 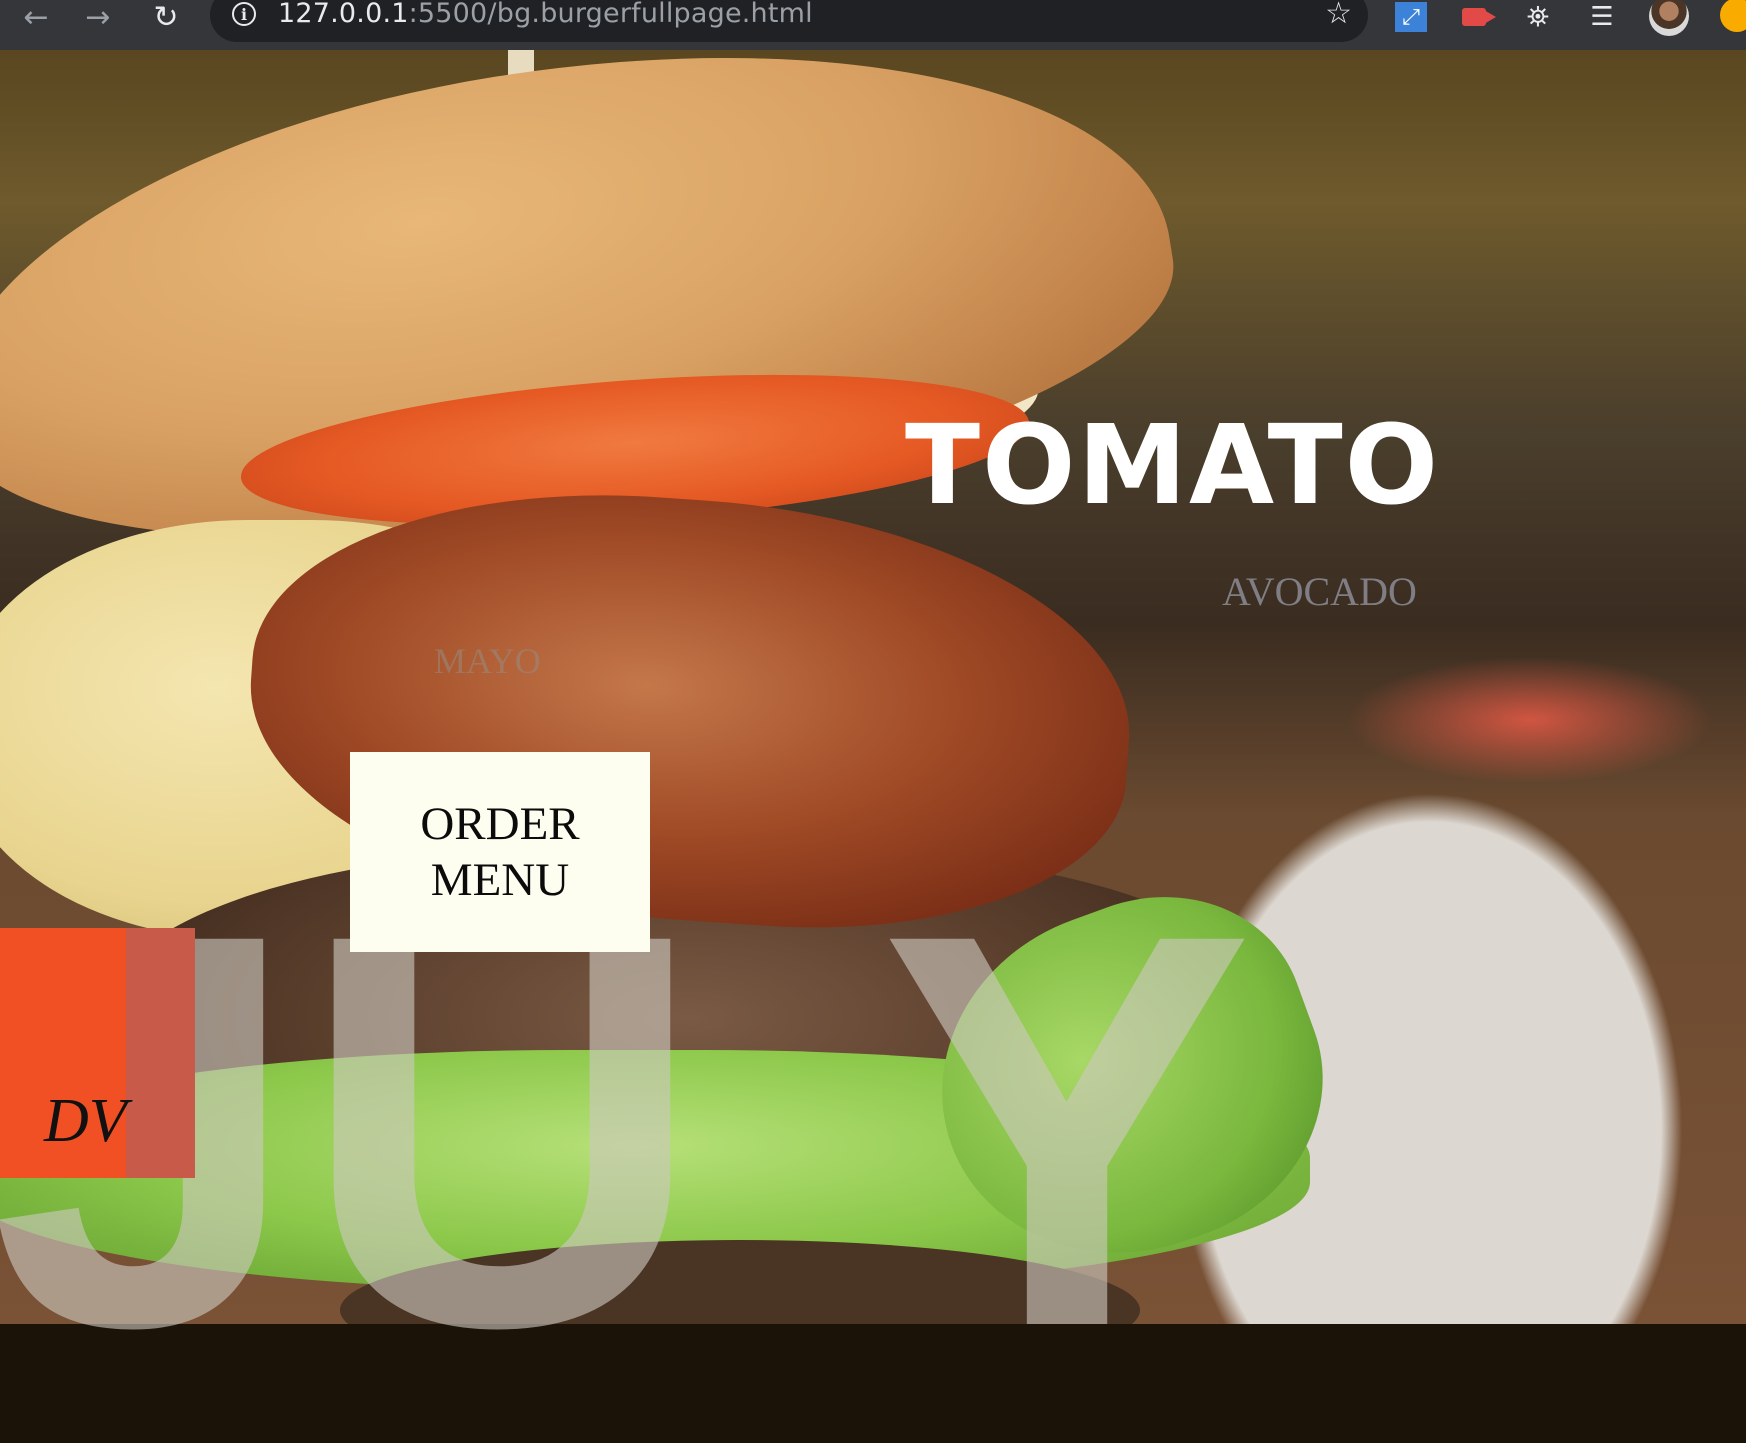 I want to click on forward-button: →, so click(x=98, y=17).